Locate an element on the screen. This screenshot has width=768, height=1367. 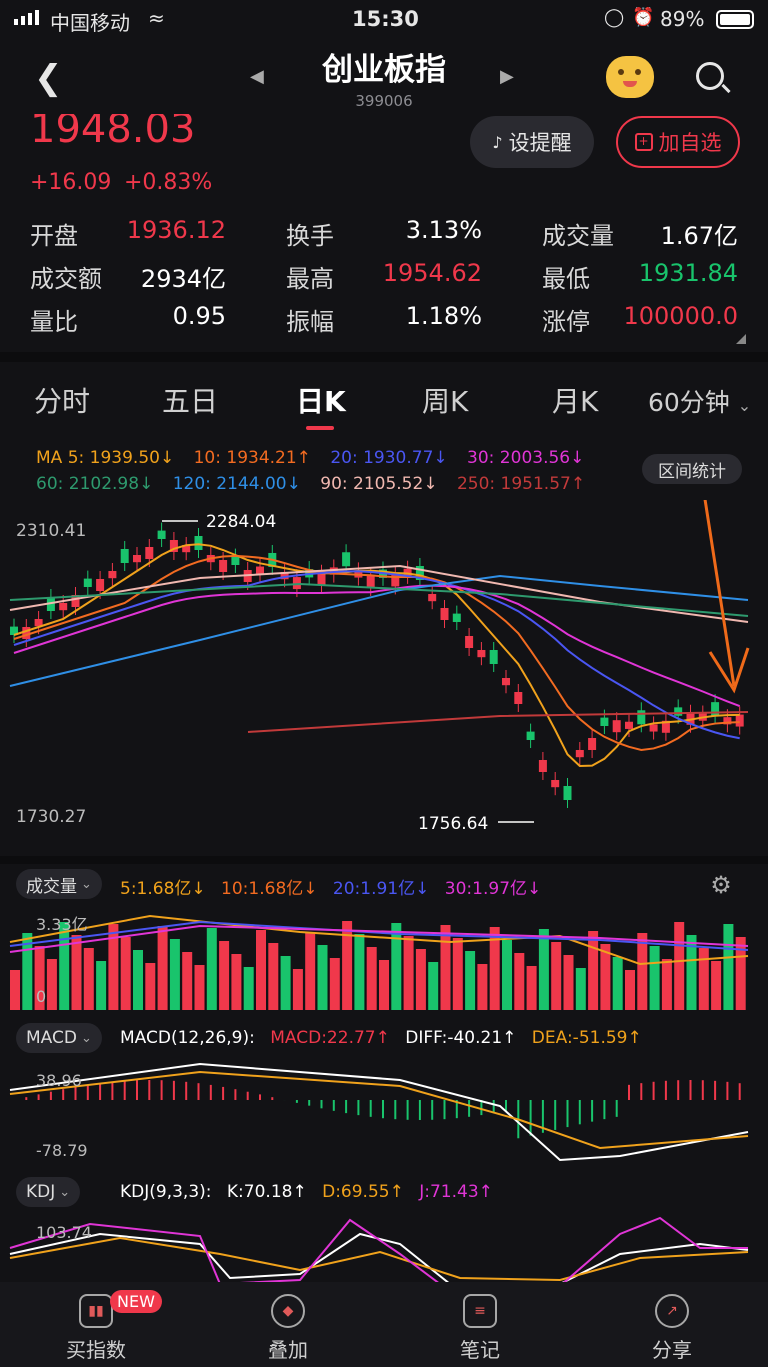
tab-five-day: 五日 is located at coordinates (190, 400).